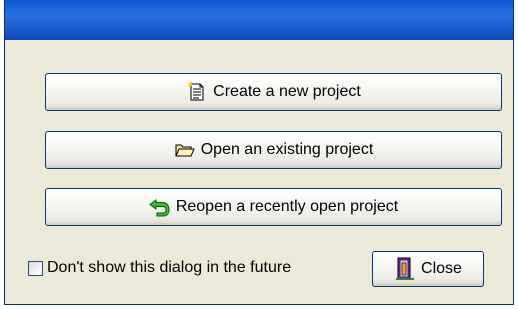  What do you see at coordinates (287, 206) in the screenshot?
I see `reopen-project-label: Reopen a recently open project` at bounding box center [287, 206].